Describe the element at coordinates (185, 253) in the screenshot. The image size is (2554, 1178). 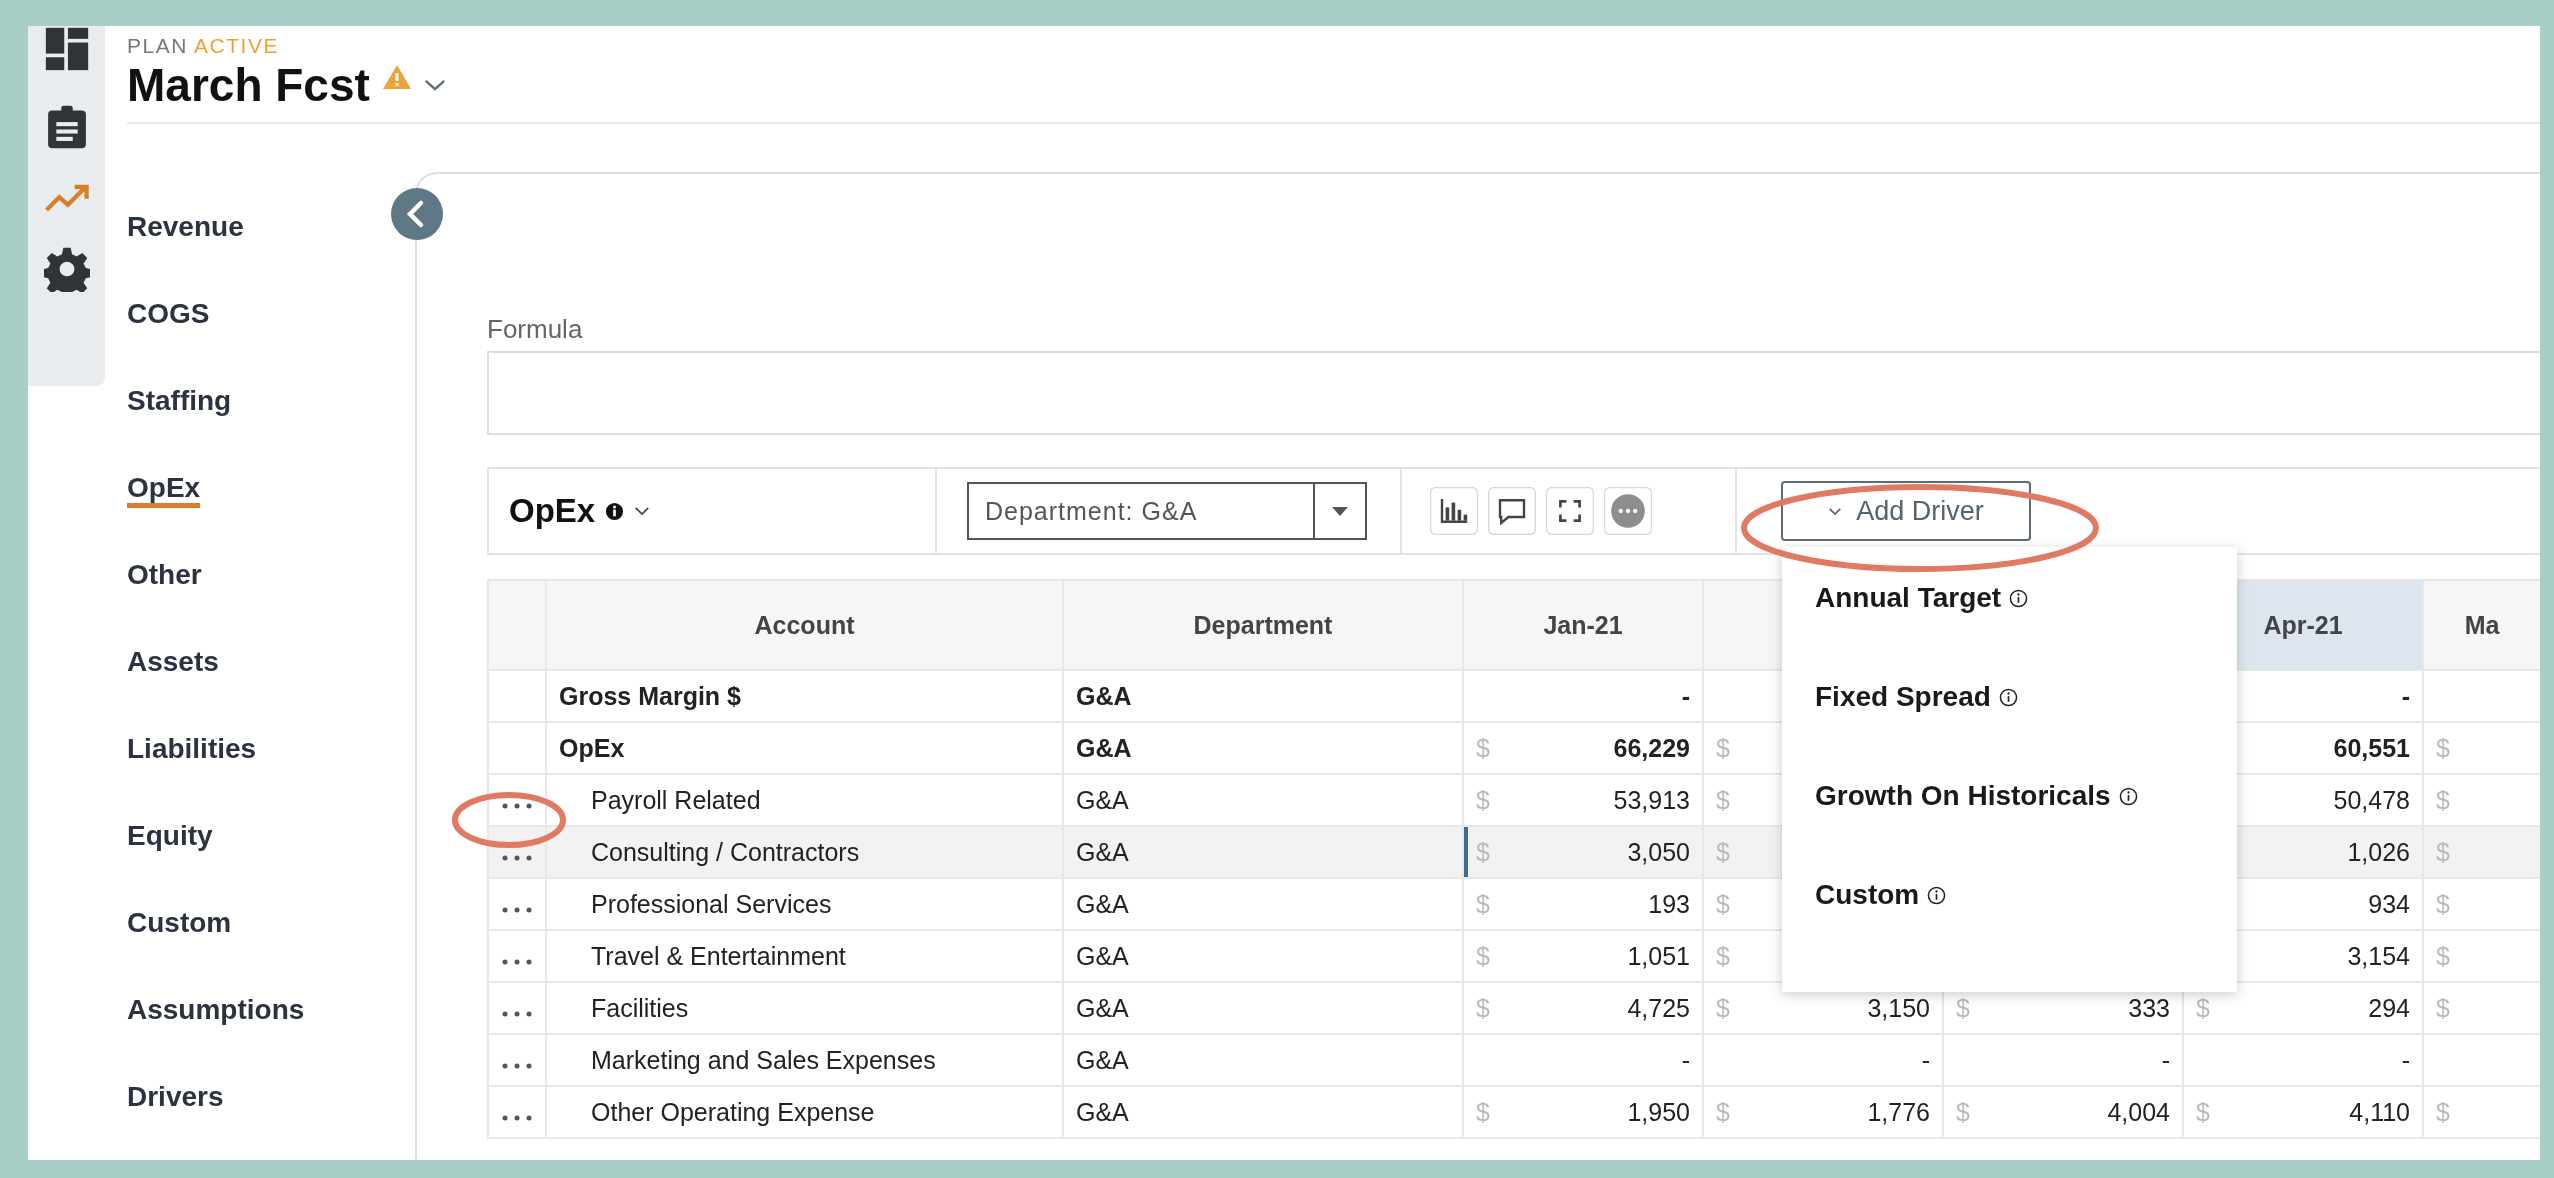
I see `nav-item: Revenue` at that location.